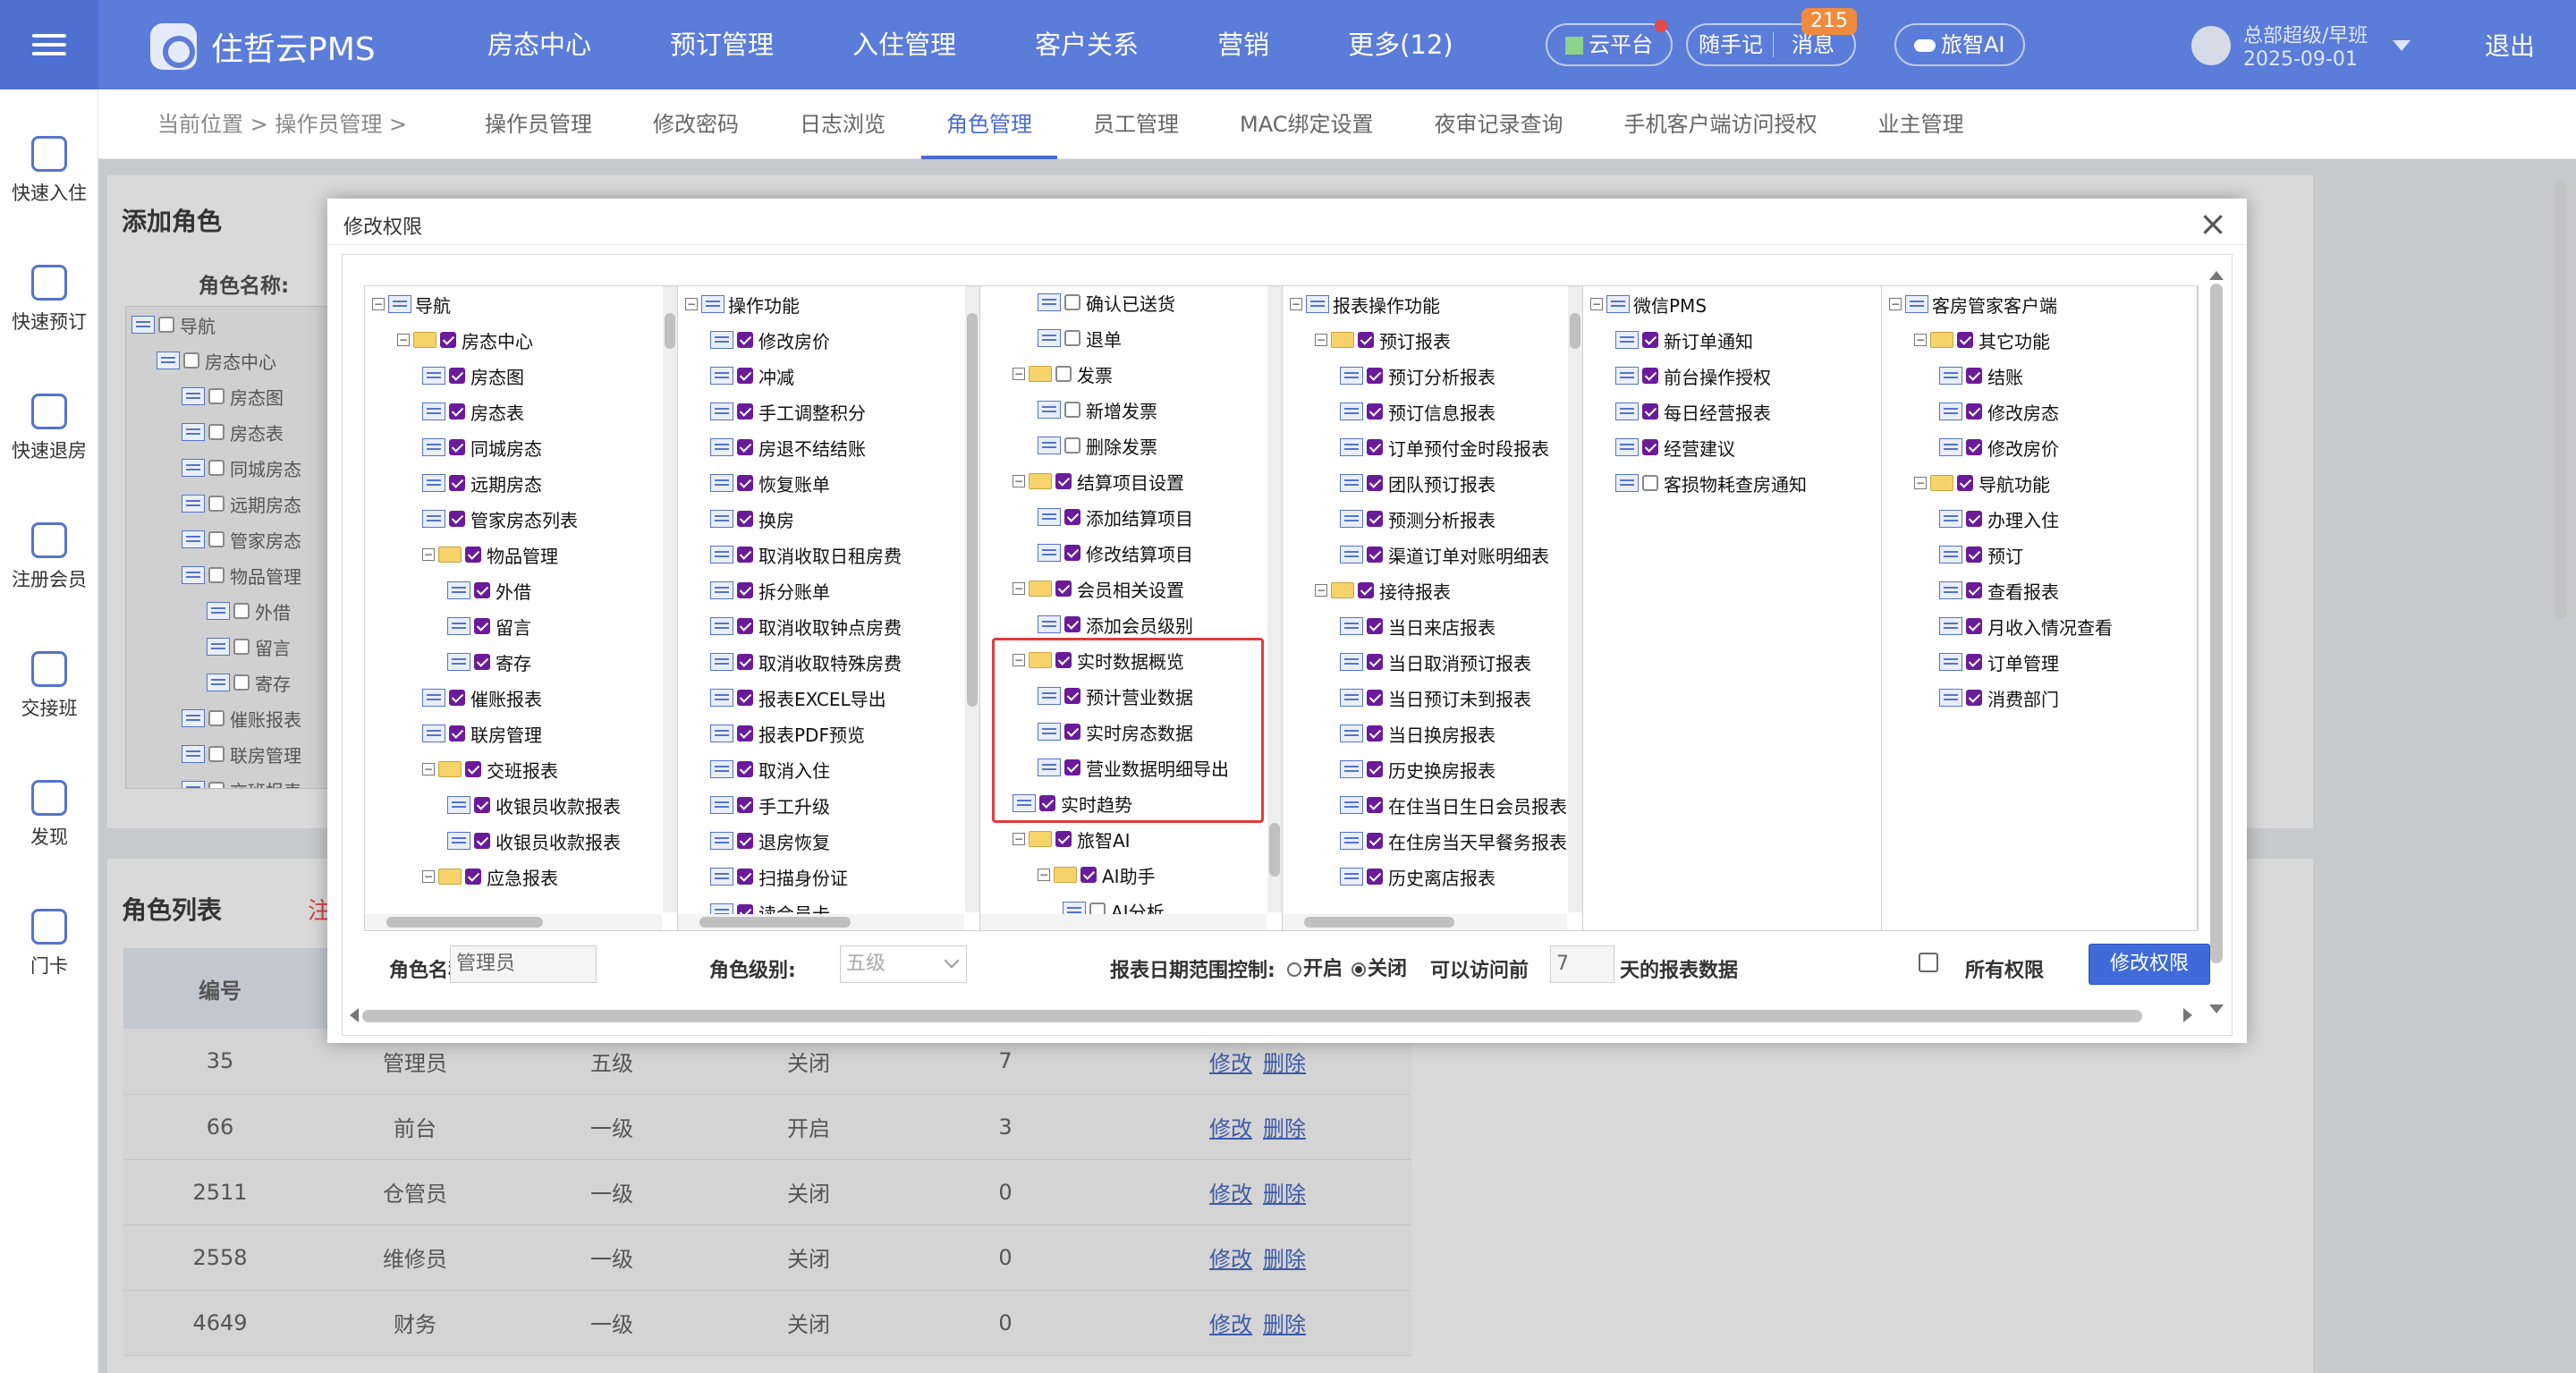  I want to click on tree-node: − 客房管家客户端, so click(1973, 304).